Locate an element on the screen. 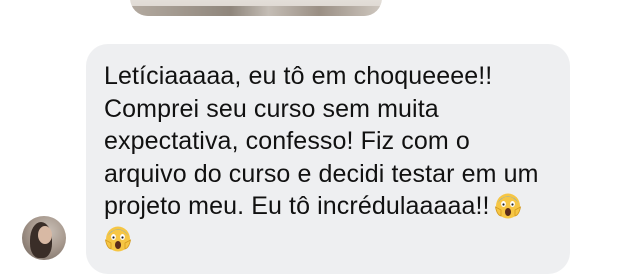 The height and width of the screenshot is (274, 630). message-line-4: arquivo do curso e decidi testar em um is located at coordinates (321, 173).